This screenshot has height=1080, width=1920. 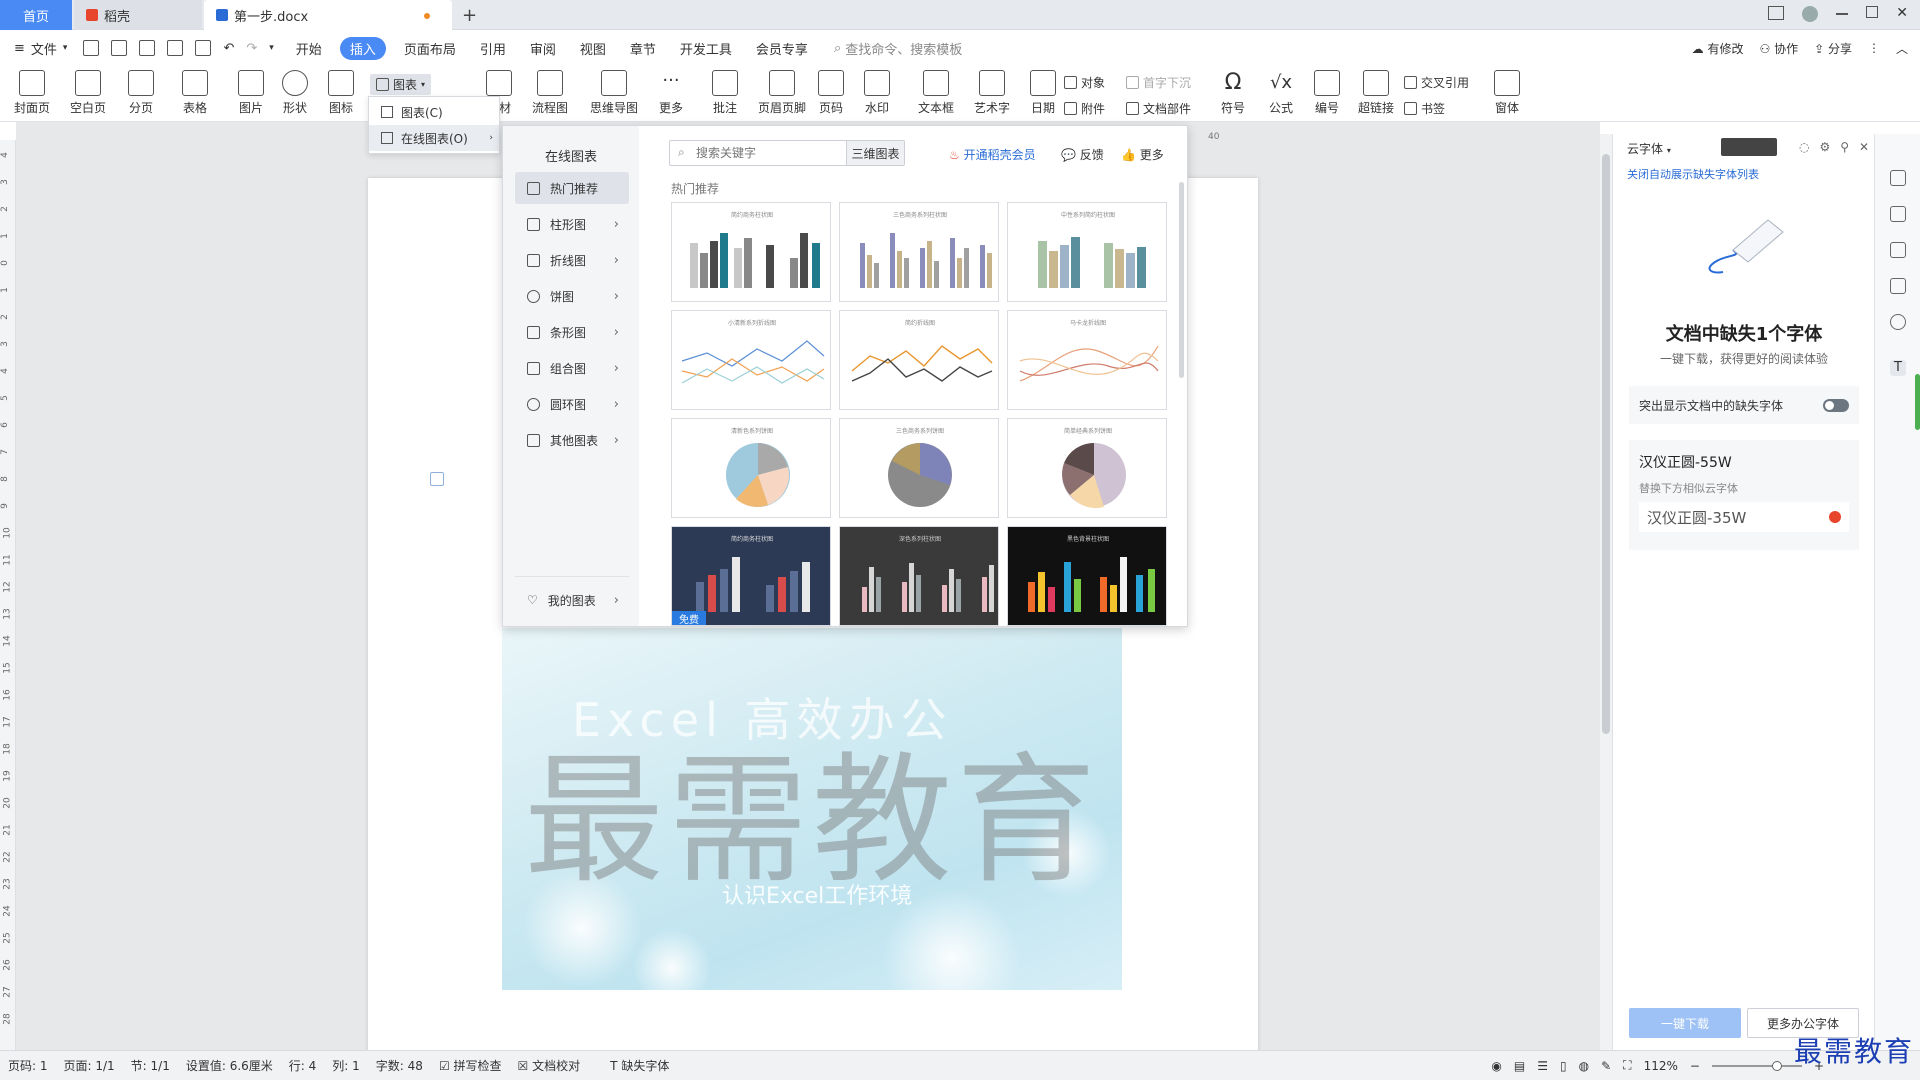 What do you see at coordinates (328, 15) in the screenshot?
I see `tab-document: 第一步.docx` at bounding box center [328, 15].